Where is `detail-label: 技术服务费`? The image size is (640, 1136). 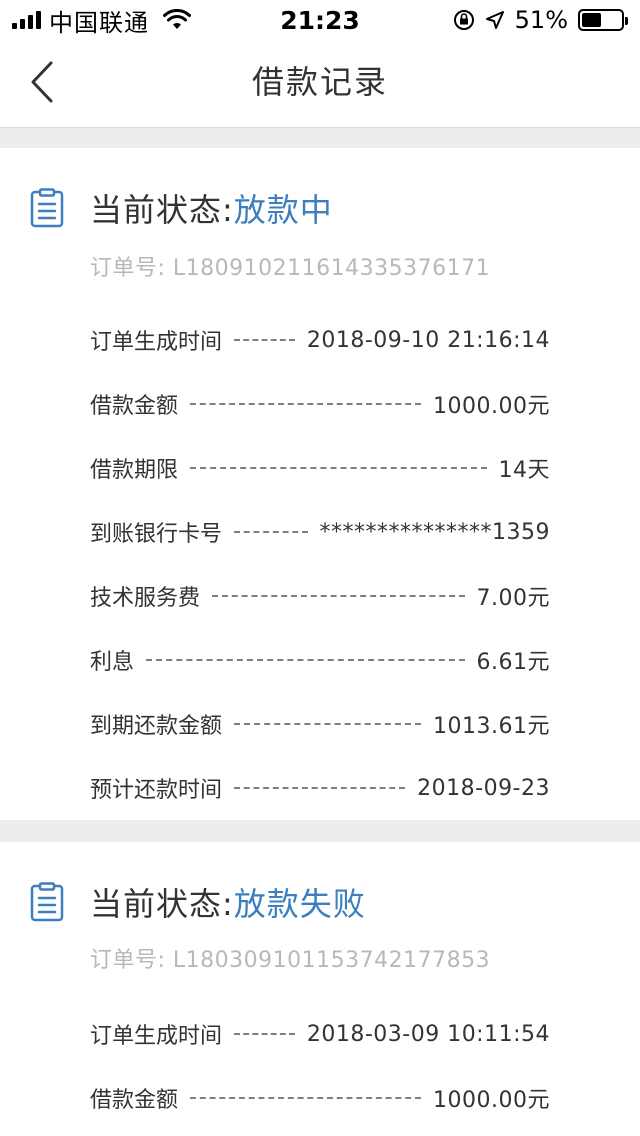
detail-label: 技术服务费 is located at coordinates (145, 598).